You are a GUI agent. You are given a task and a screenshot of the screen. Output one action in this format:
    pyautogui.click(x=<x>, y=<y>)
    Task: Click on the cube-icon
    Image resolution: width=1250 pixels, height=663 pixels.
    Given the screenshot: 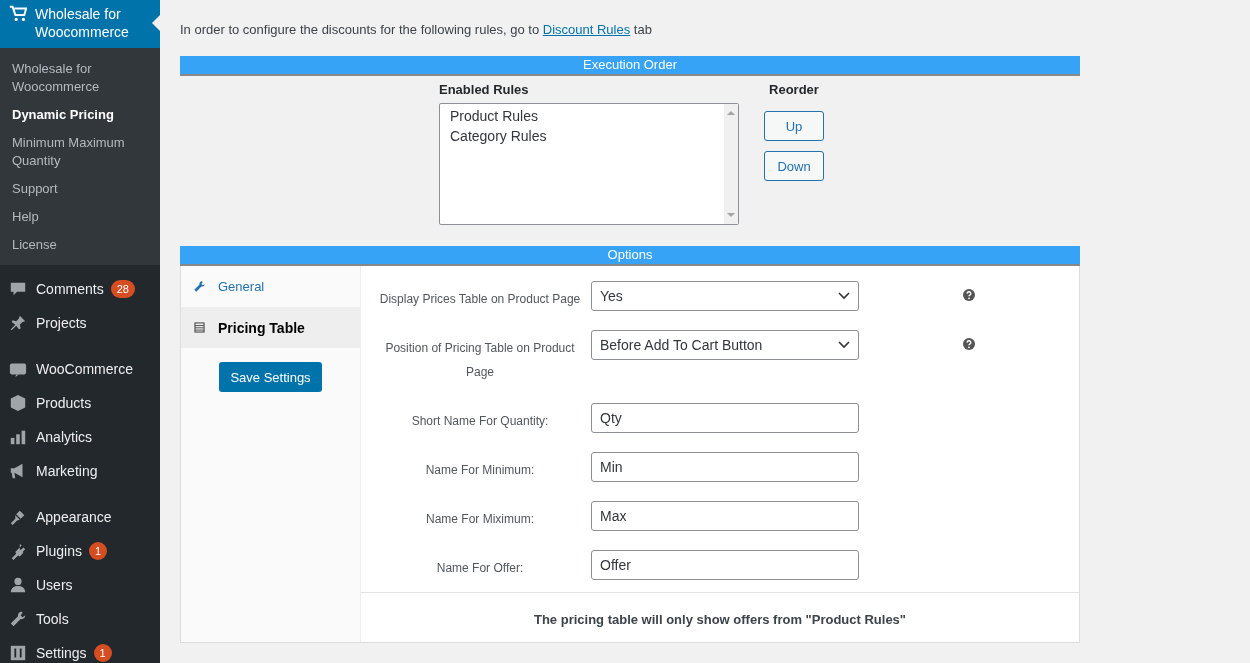 What is the action you would take?
    pyautogui.click(x=18, y=403)
    